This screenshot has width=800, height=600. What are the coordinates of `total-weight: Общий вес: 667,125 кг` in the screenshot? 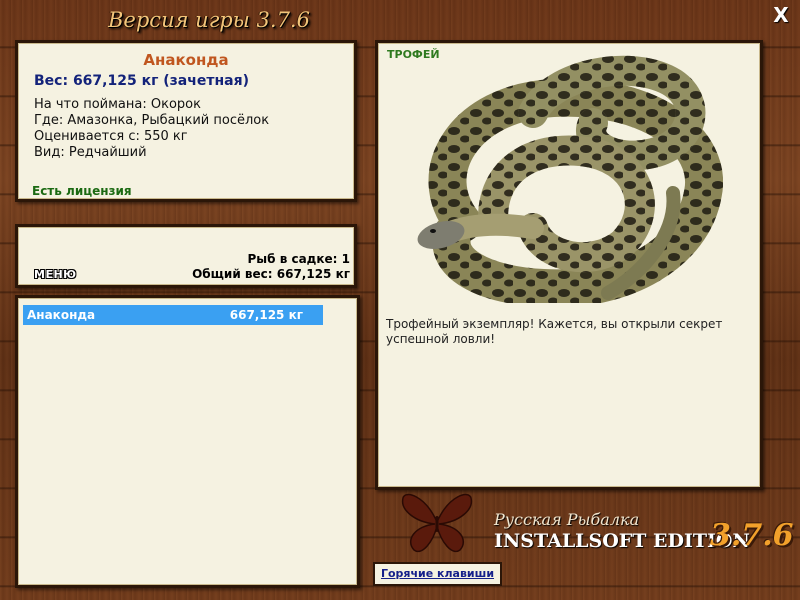 It's located at (271, 274).